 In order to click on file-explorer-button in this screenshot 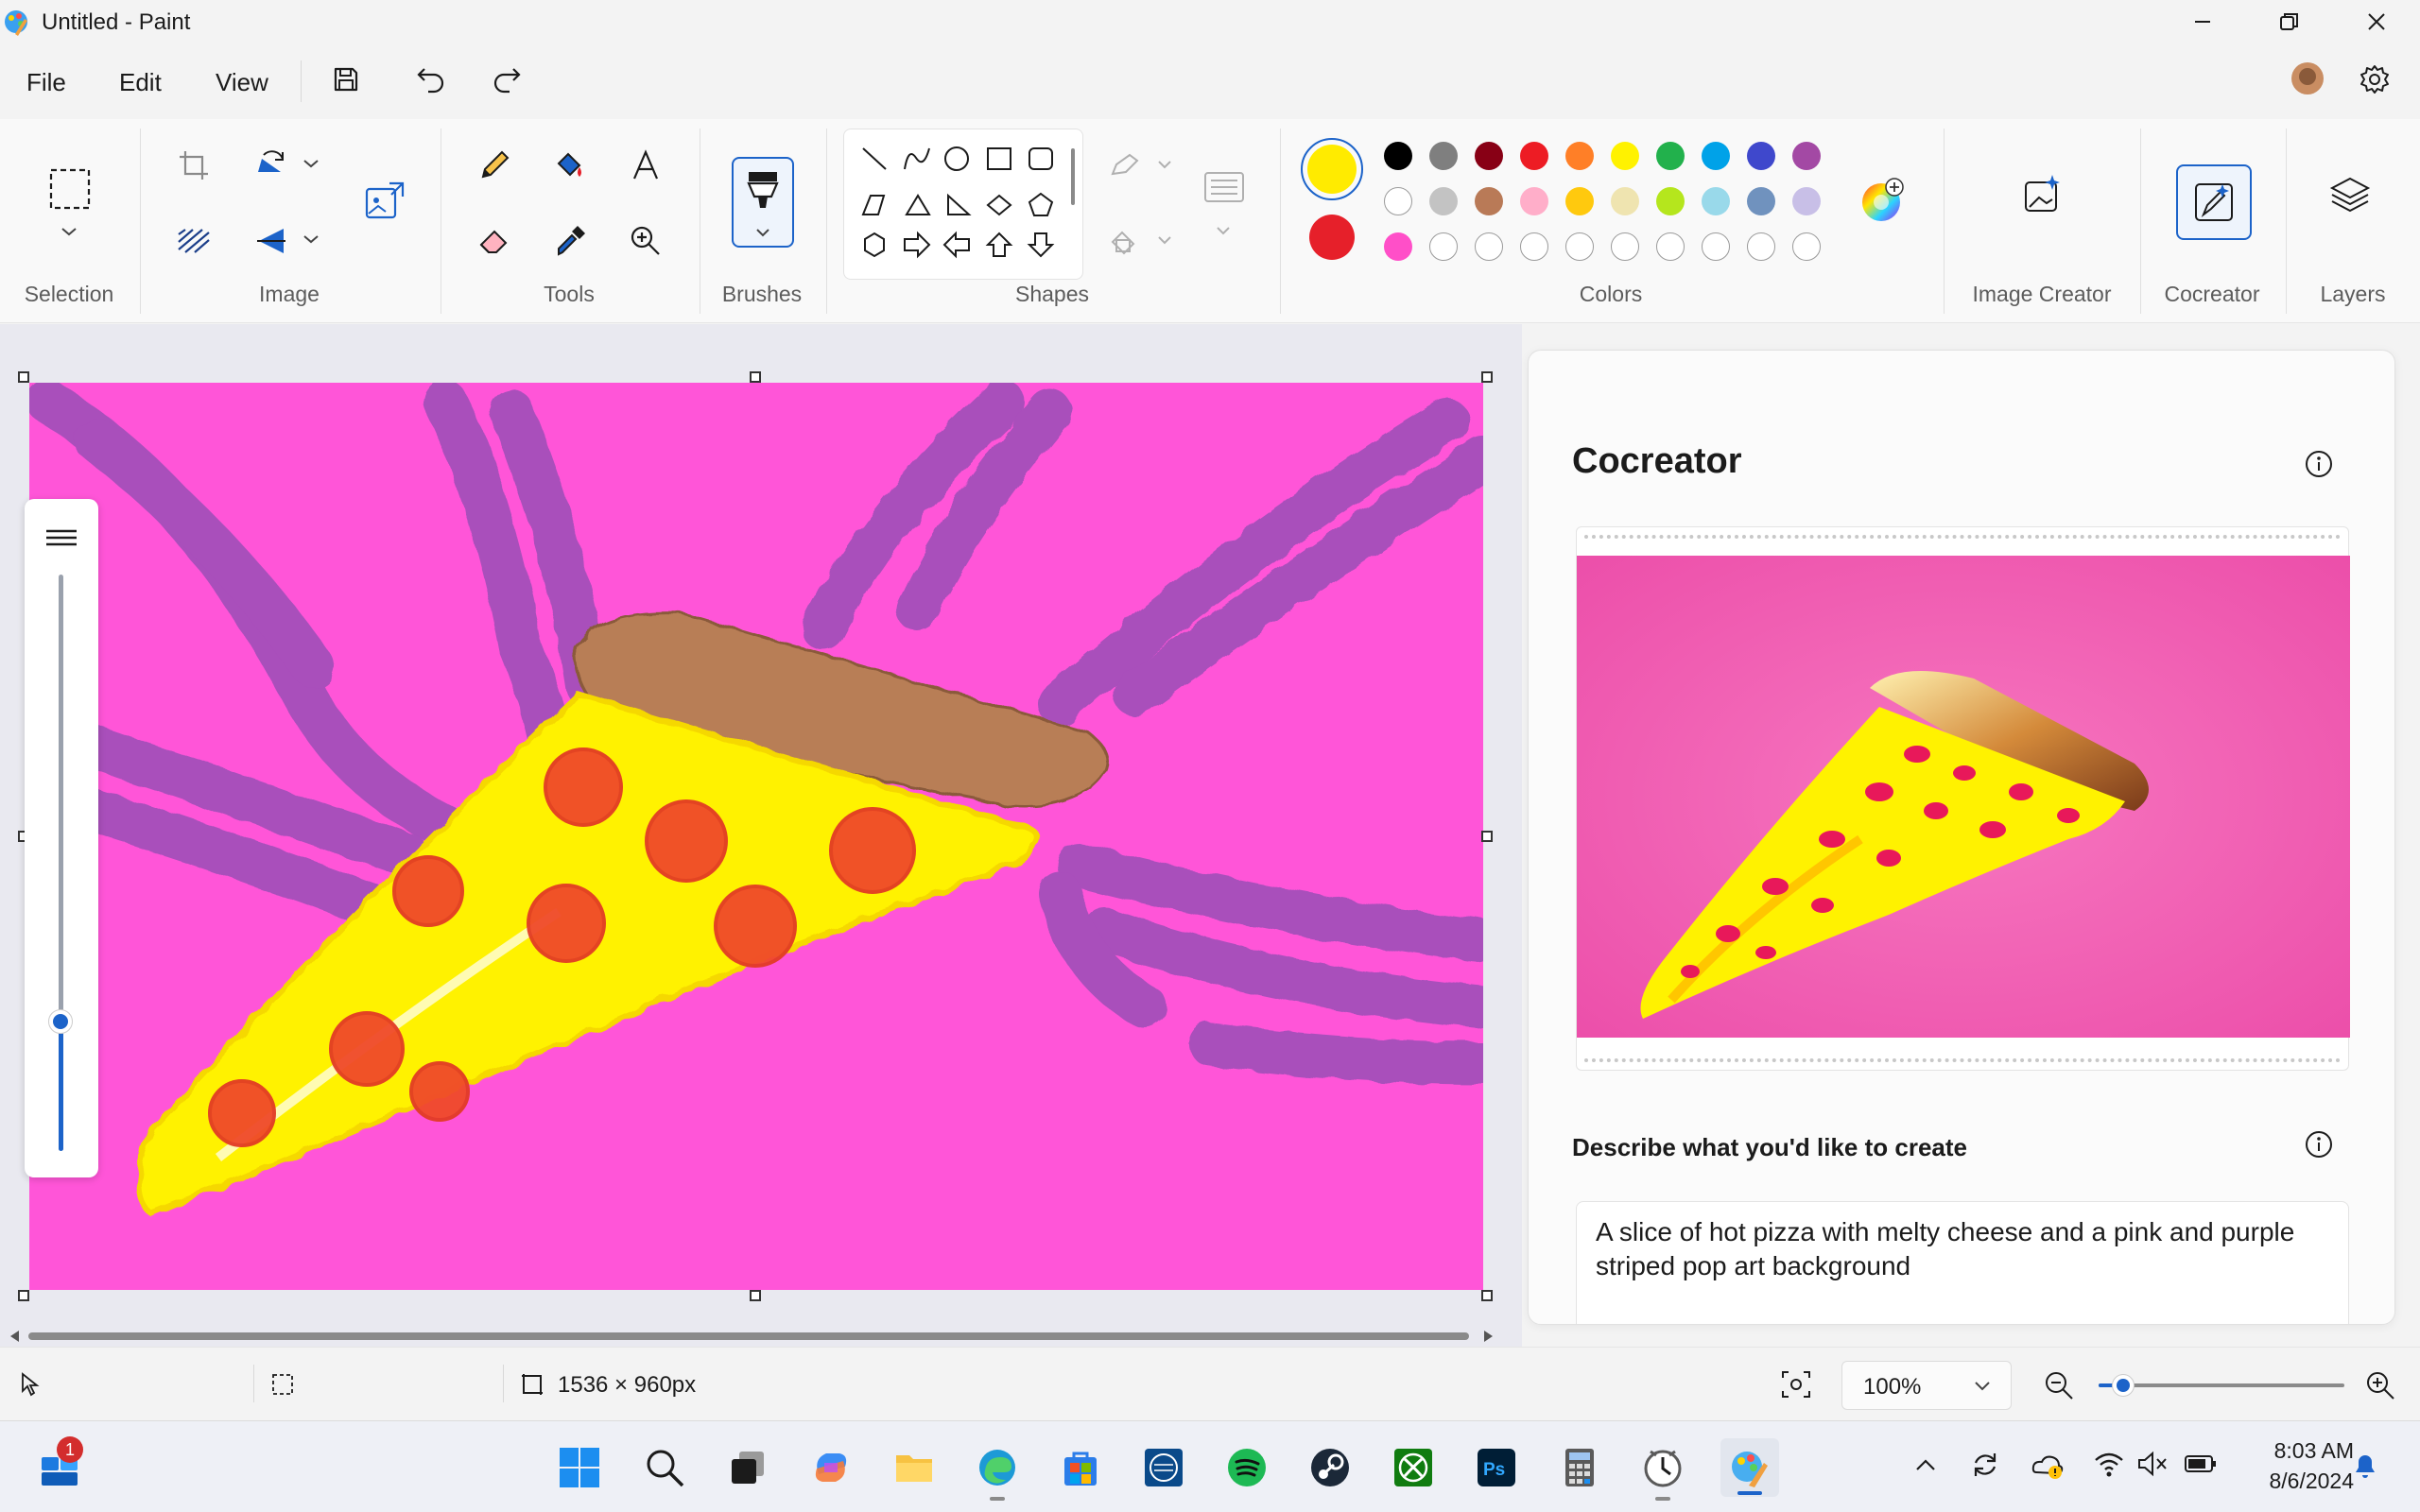, I will do `click(914, 1467)`.